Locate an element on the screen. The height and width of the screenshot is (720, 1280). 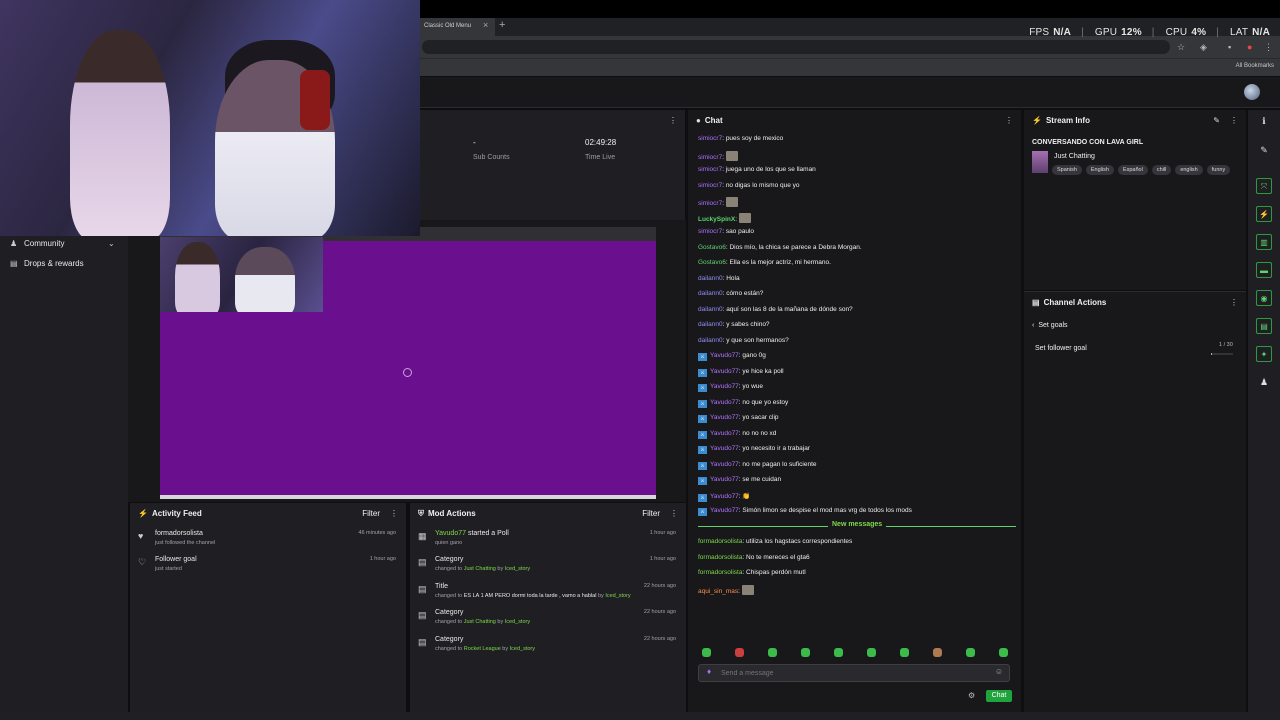
new-tab-icon: + is located at coordinates (502, 25).